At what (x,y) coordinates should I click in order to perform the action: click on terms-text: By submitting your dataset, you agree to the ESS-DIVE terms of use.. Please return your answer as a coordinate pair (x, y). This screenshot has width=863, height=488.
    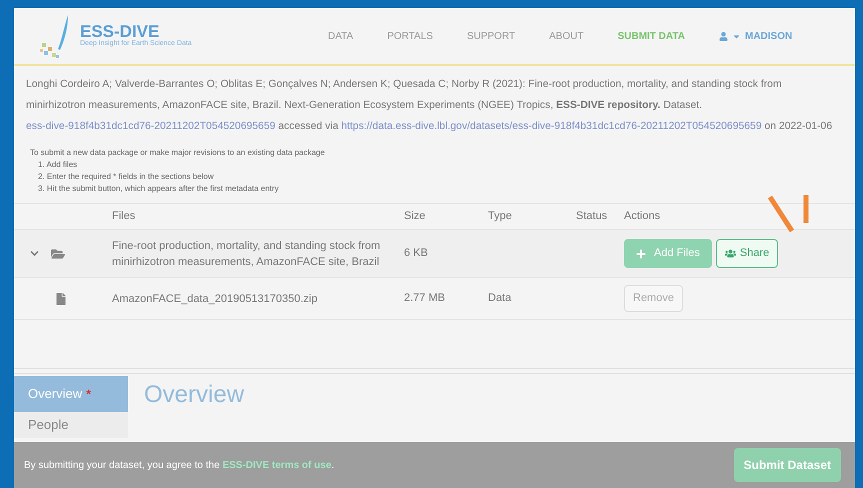
    Looking at the image, I should click on (179, 465).